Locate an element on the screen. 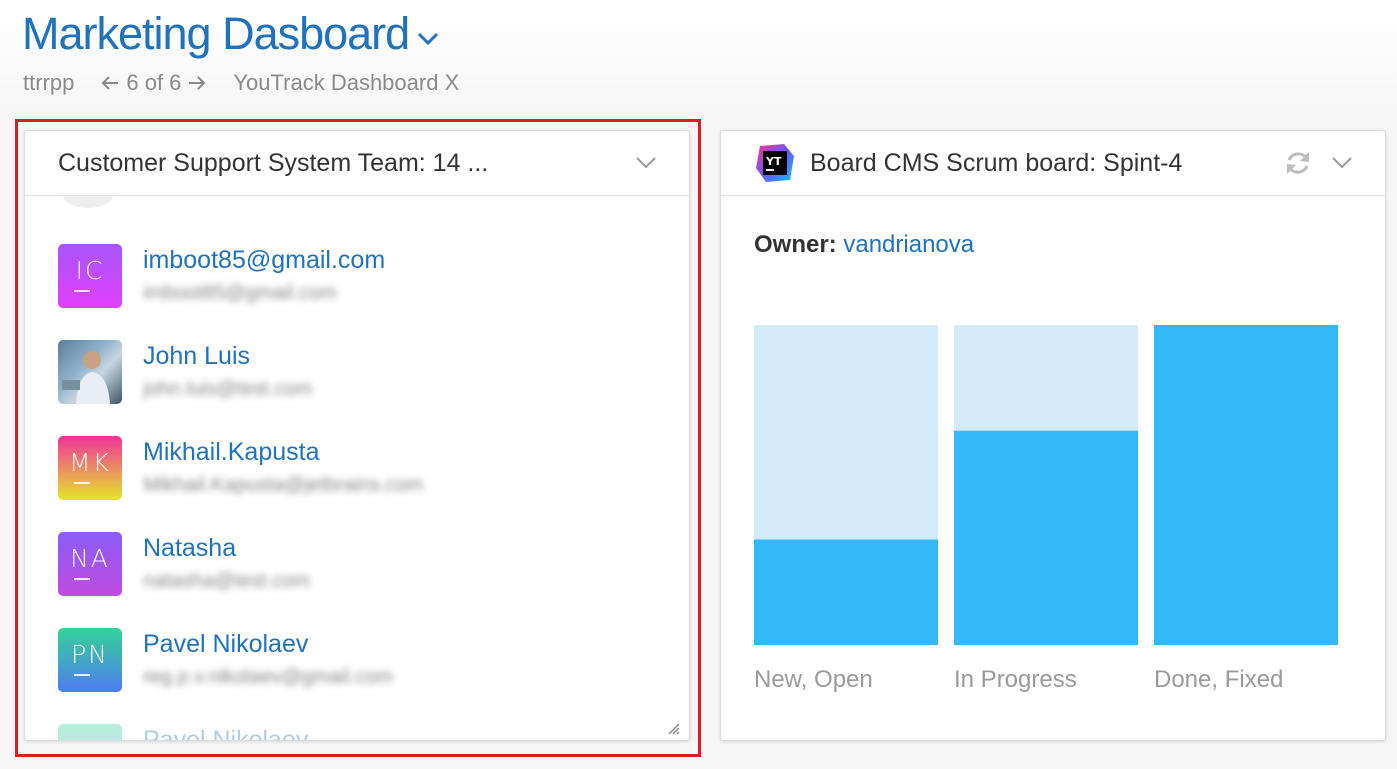  dashboard-title-text: Marketing Dasboard is located at coordinates (216, 33).